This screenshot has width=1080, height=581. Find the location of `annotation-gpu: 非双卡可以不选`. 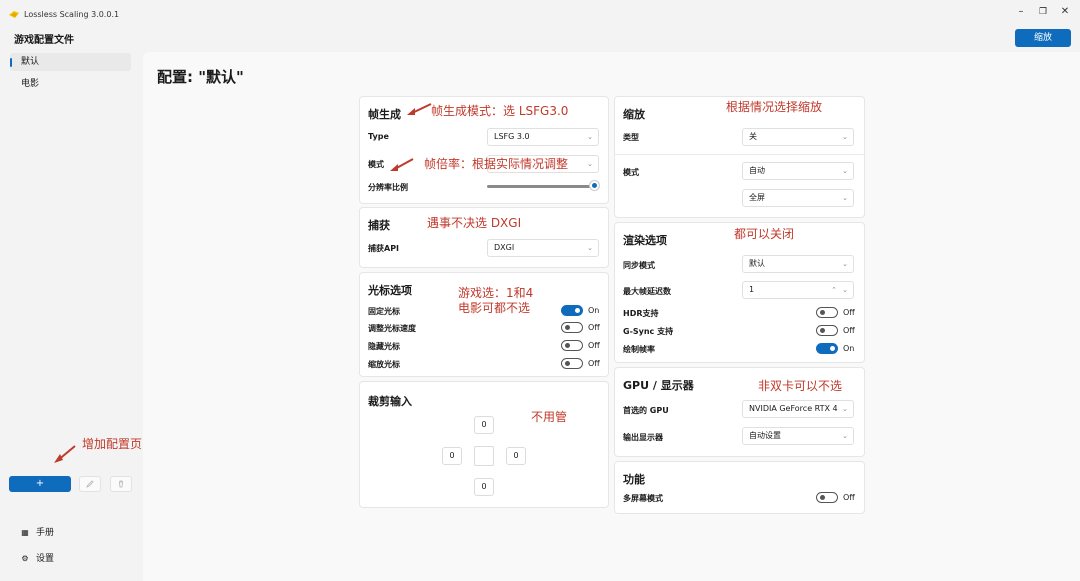

annotation-gpu: 非双卡可以不选 is located at coordinates (800, 386).